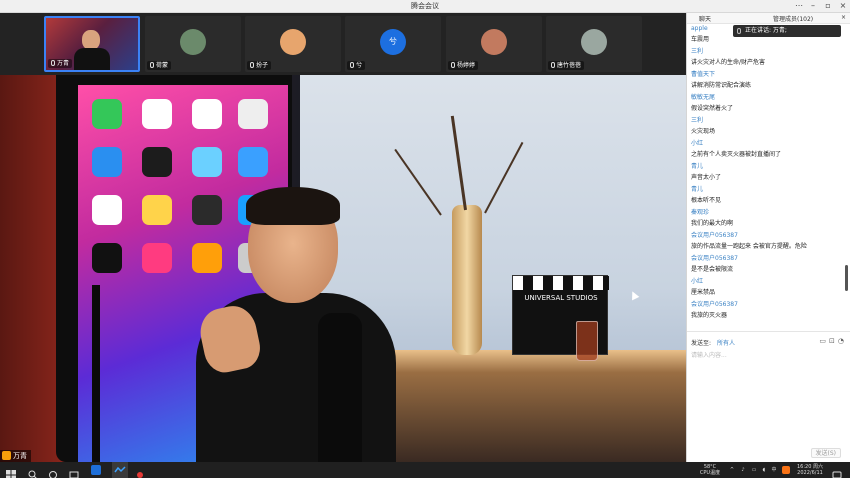  I want to click on ime-indicator: 中, so click(774, 470).